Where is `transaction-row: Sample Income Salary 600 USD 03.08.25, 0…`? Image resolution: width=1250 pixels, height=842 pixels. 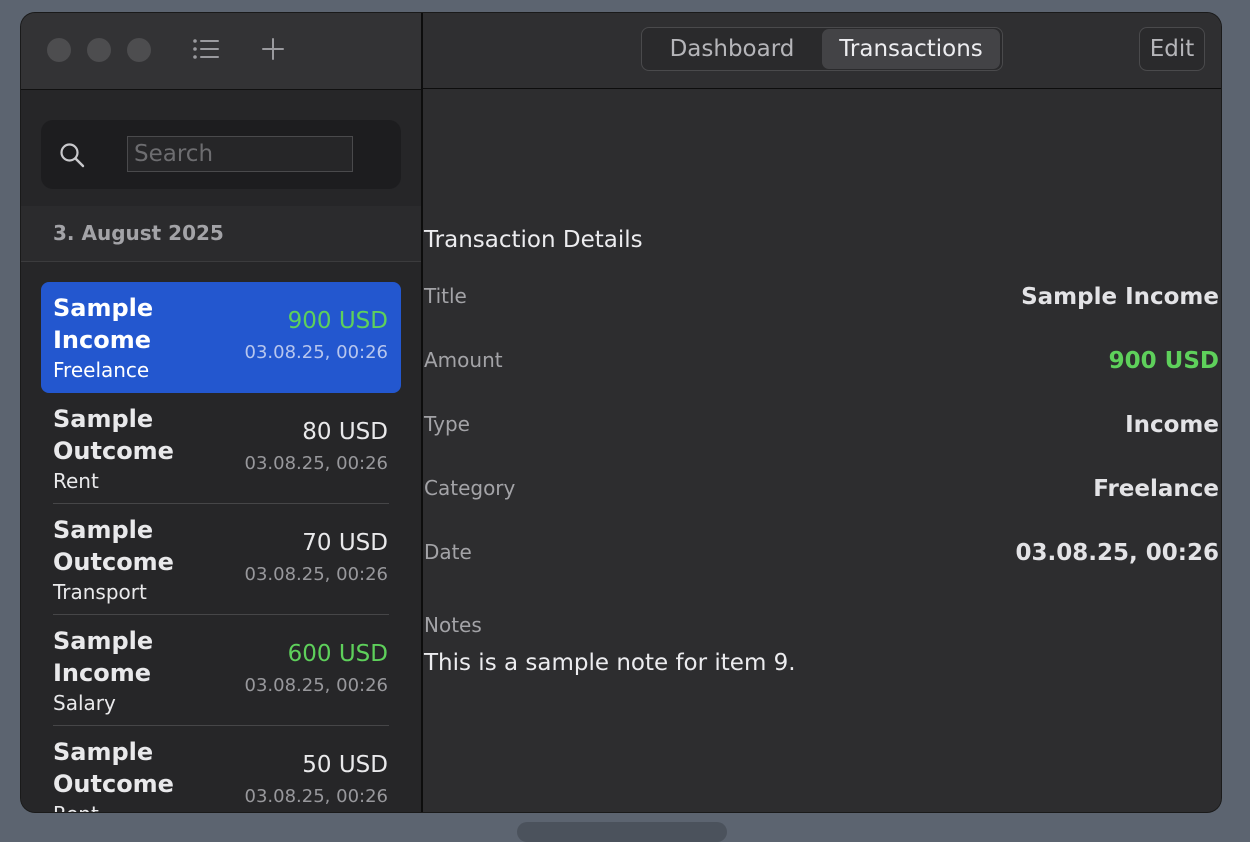
transaction-row: Sample Income Salary 600 USD 03.08.25, 0… is located at coordinates (221, 670).